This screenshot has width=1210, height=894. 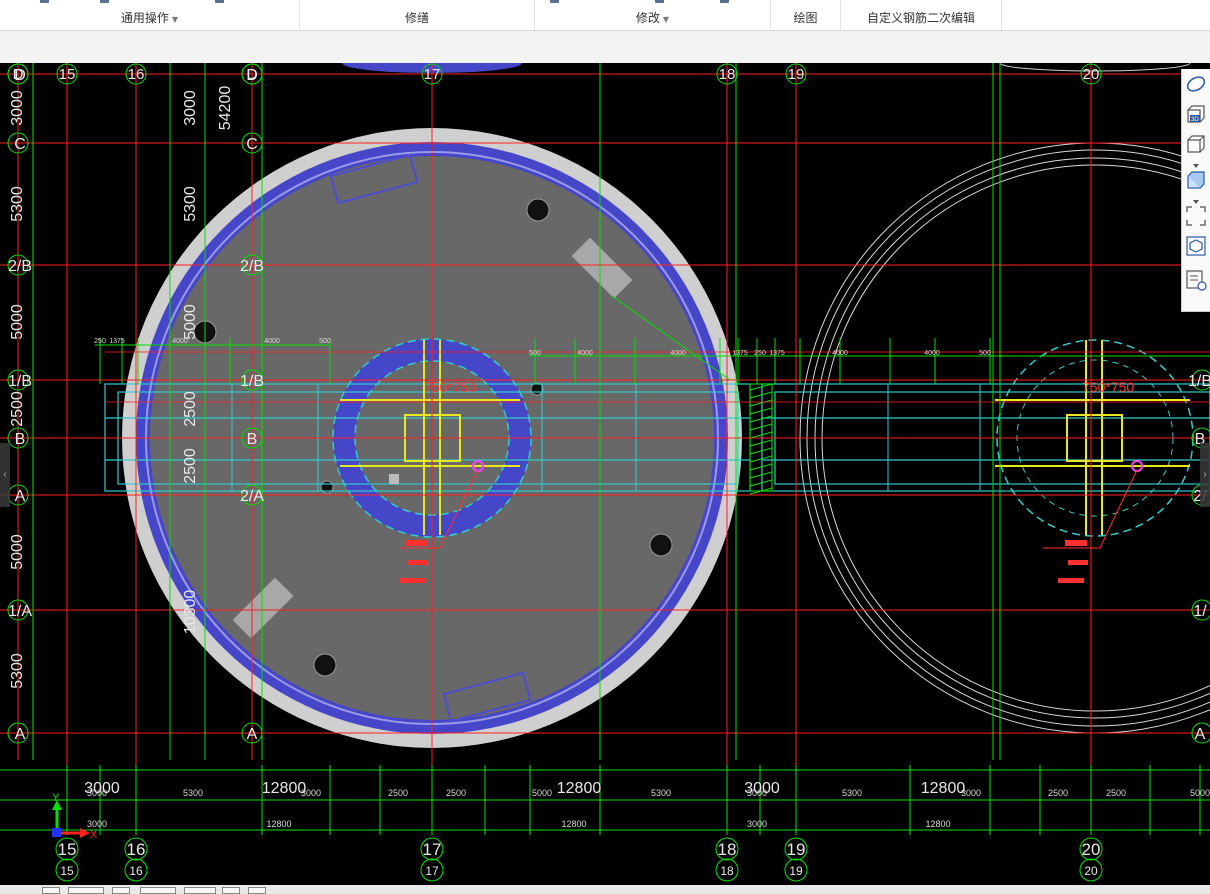 What do you see at coordinates (1196, 144) in the screenshot?
I see `view-cube-icon` at bounding box center [1196, 144].